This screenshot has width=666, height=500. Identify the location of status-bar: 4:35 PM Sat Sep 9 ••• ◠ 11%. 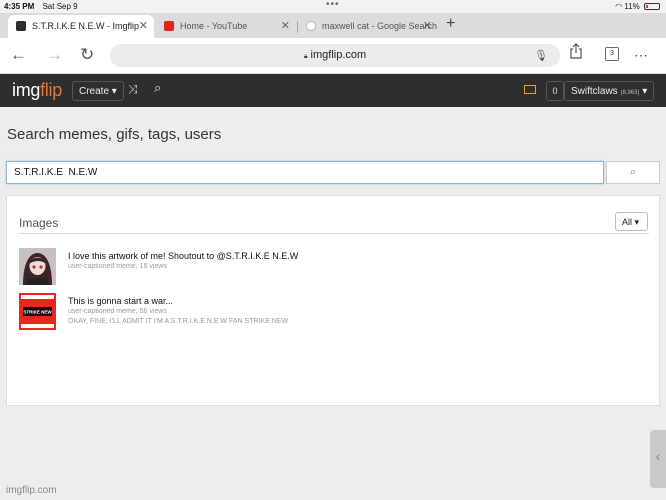
(333, 6).